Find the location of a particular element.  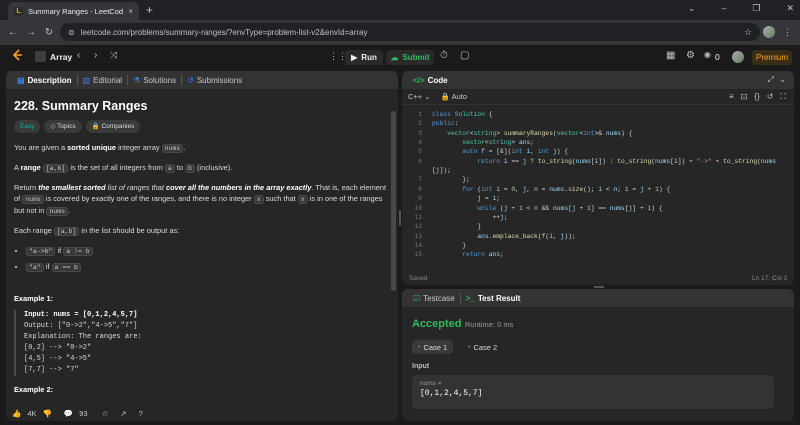

help-icon: ? is located at coordinates (141, 413).